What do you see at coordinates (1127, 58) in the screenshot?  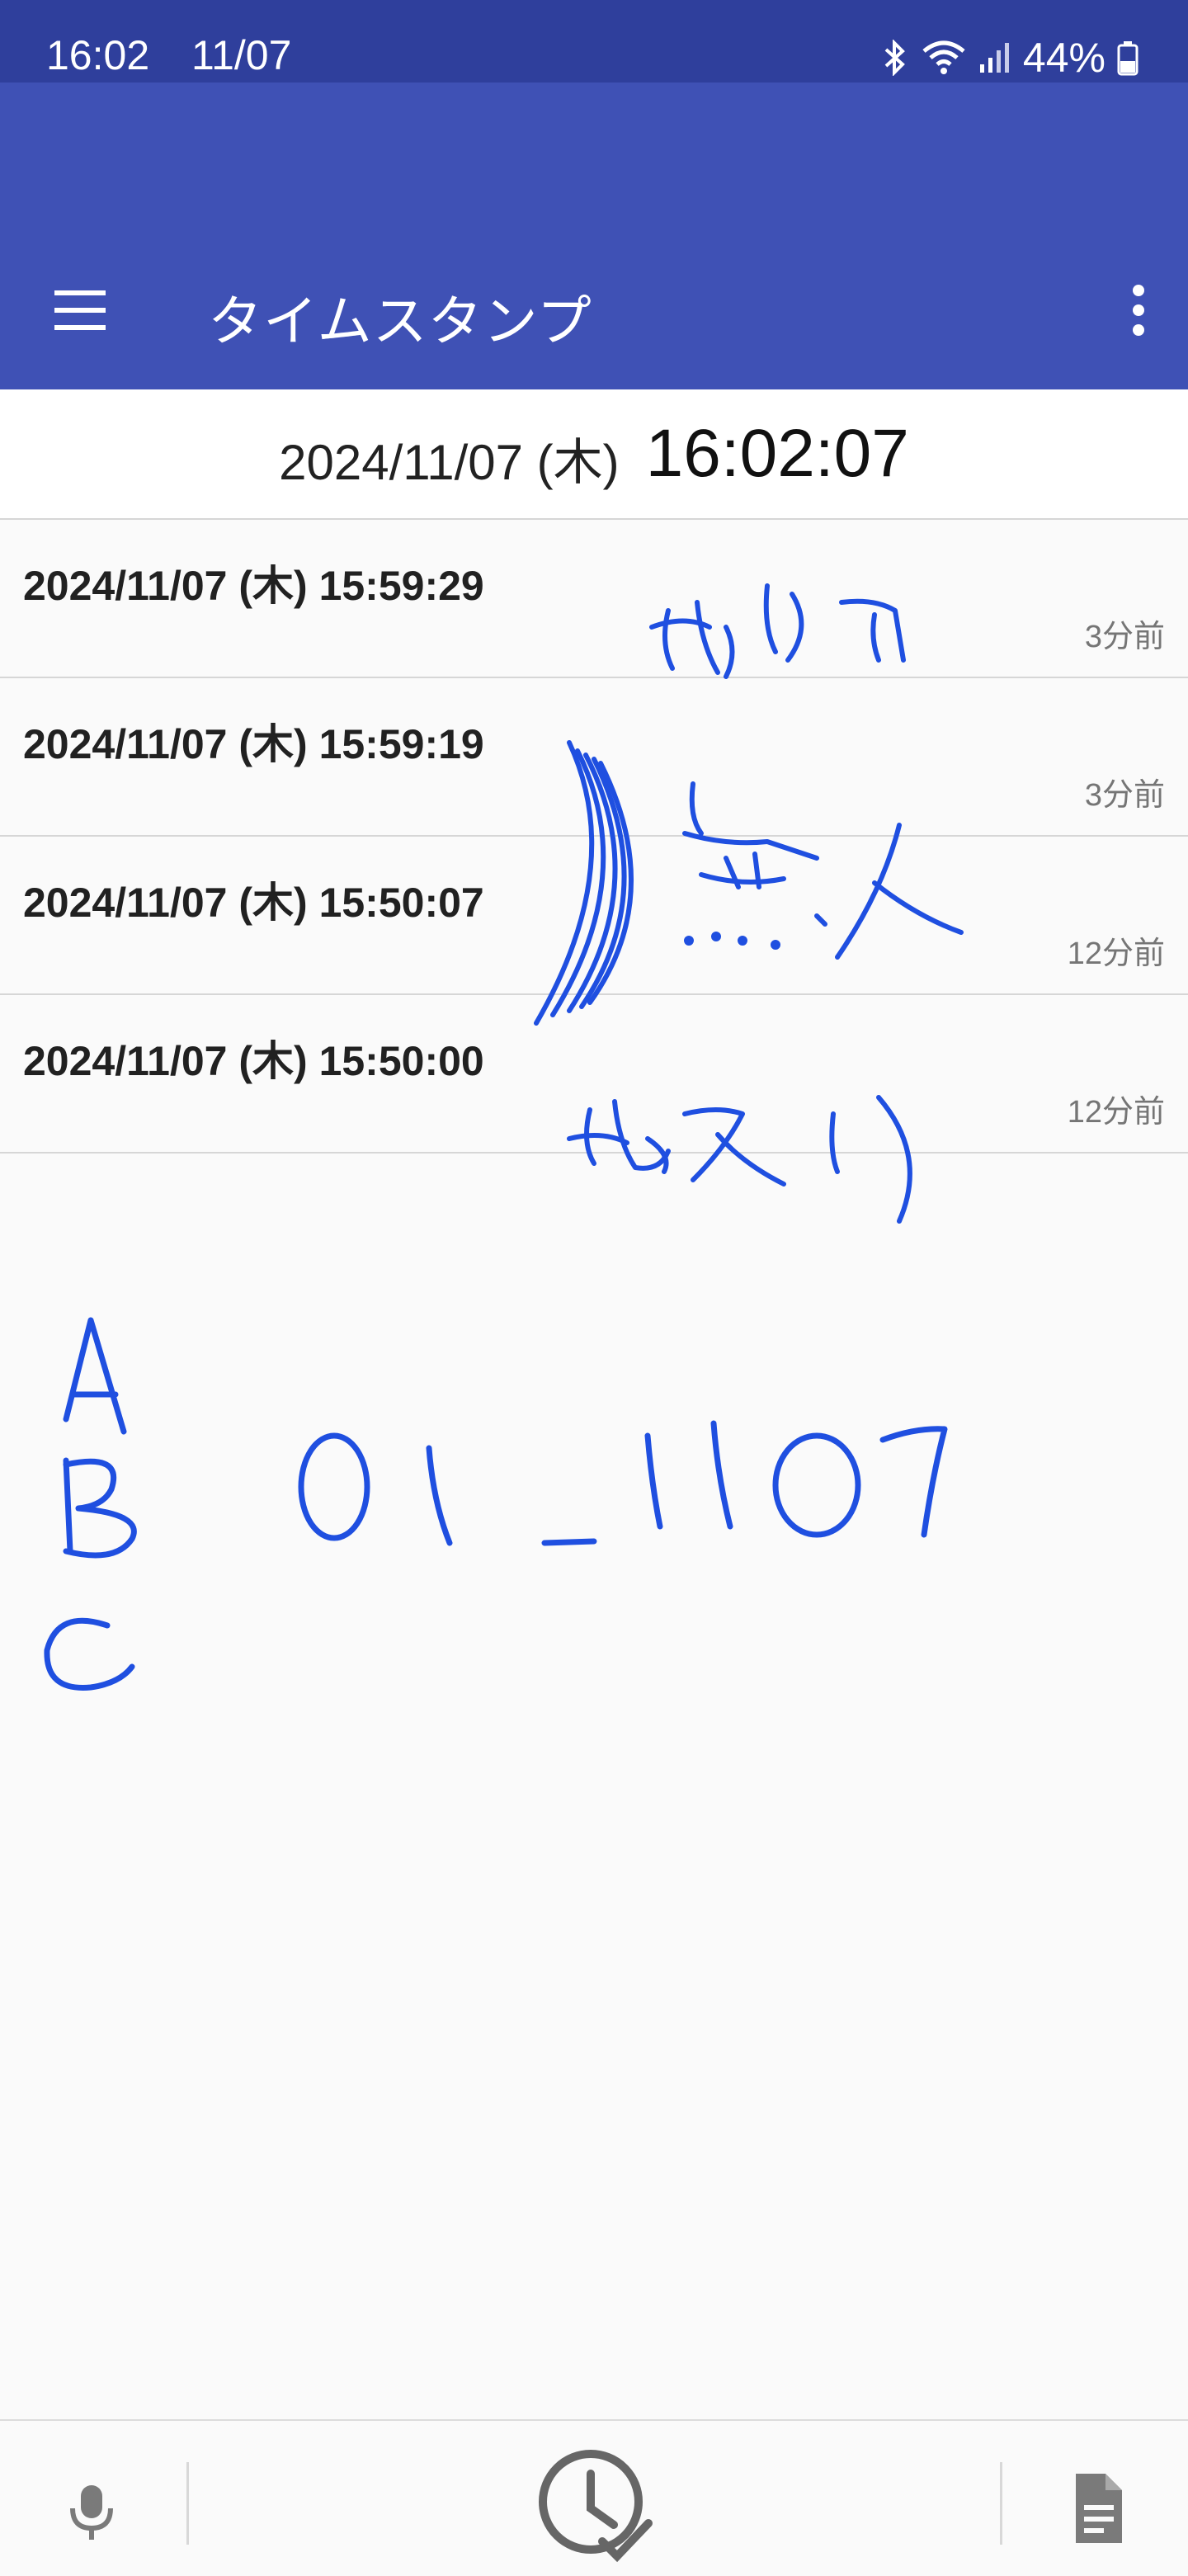 I see `battery-icon` at bounding box center [1127, 58].